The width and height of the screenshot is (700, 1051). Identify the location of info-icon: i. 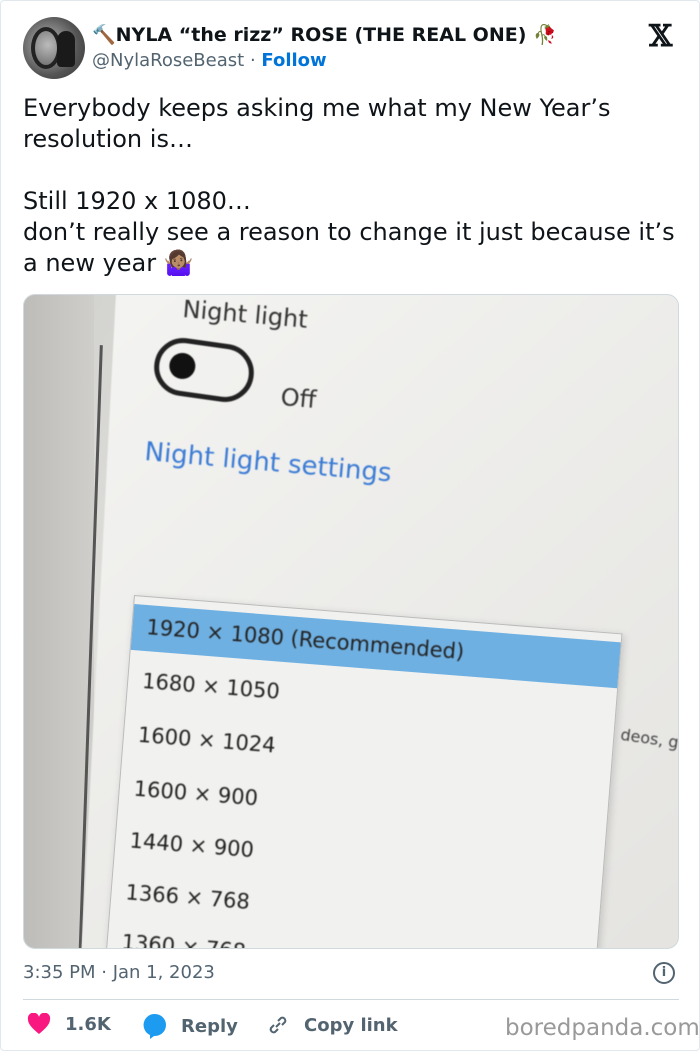
(664, 973).